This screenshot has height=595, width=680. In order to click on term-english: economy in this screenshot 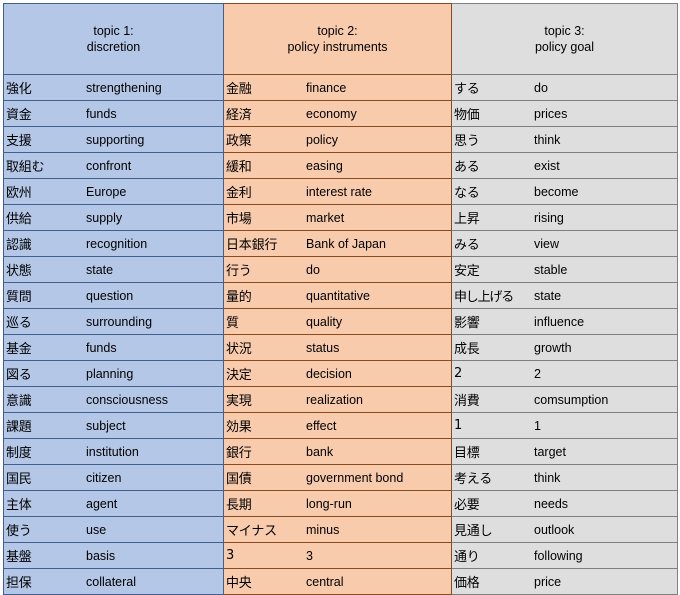, I will do `click(331, 113)`.